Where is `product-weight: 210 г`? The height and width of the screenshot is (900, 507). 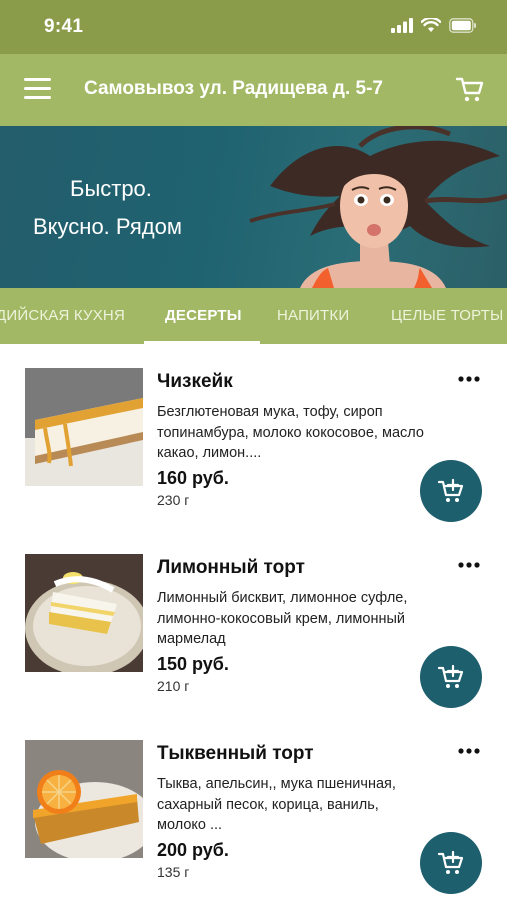 product-weight: 210 г is located at coordinates (173, 686).